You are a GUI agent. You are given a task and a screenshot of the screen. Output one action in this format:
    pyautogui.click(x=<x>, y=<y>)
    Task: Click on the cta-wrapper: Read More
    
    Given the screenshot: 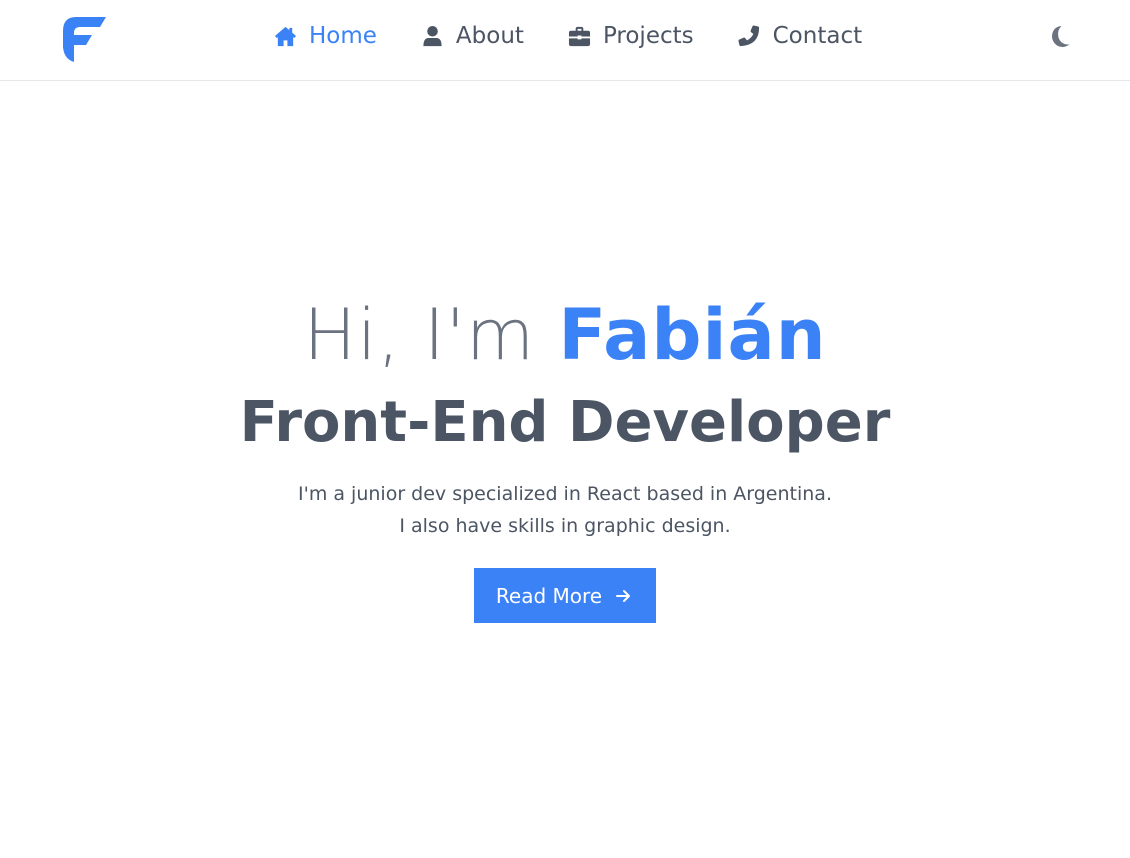 What is the action you would take?
    pyautogui.click(x=565, y=595)
    